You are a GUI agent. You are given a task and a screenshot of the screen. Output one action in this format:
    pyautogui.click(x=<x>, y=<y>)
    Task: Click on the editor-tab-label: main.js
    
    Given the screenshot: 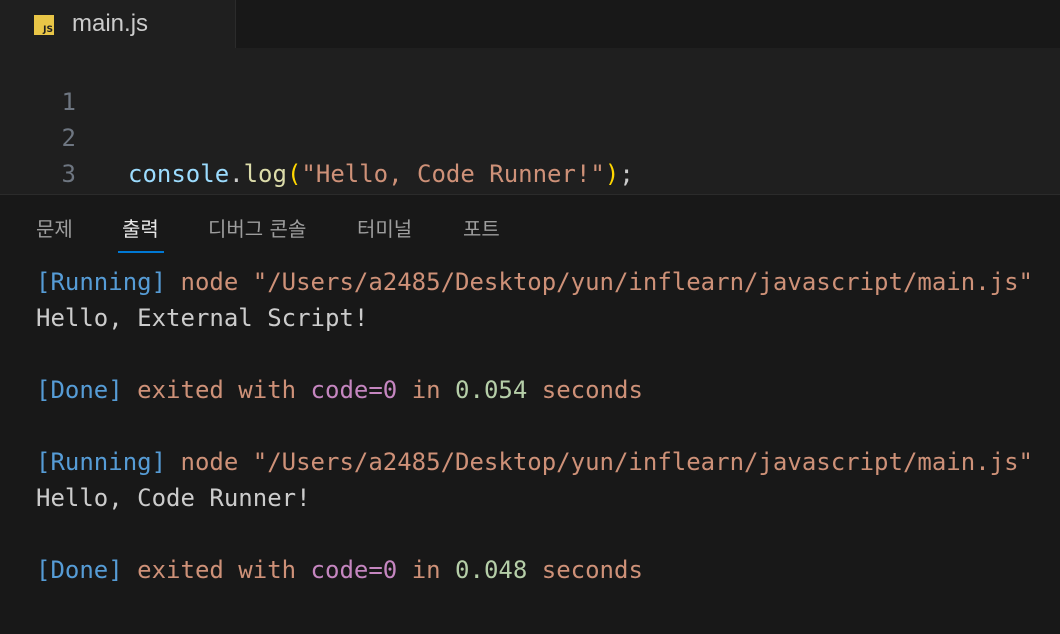 What is the action you would take?
    pyautogui.click(x=110, y=23)
    